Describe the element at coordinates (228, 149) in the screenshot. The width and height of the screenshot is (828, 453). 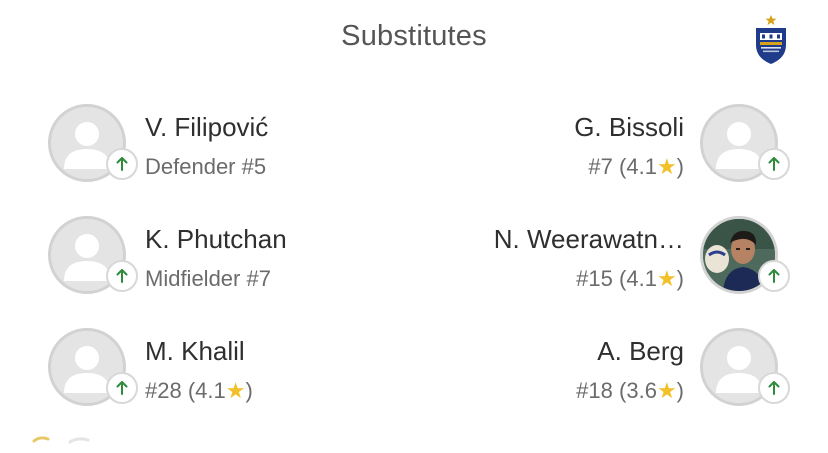
I see `substitute-player-left-1: V. Filipović Defender #5` at that location.